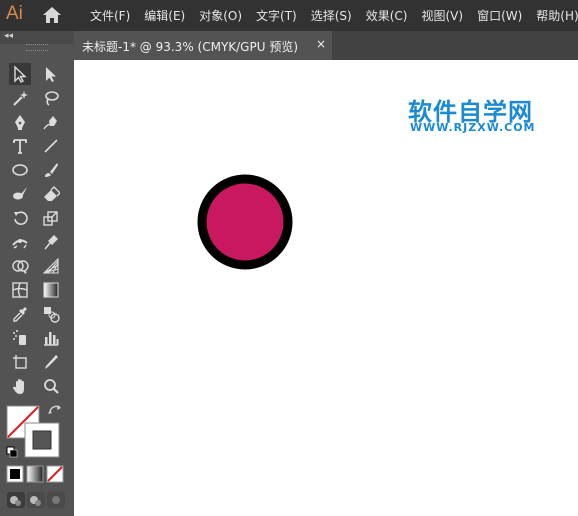 The height and width of the screenshot is (516, 578). I want to click on blend-tool-icon, so click(51, 314).